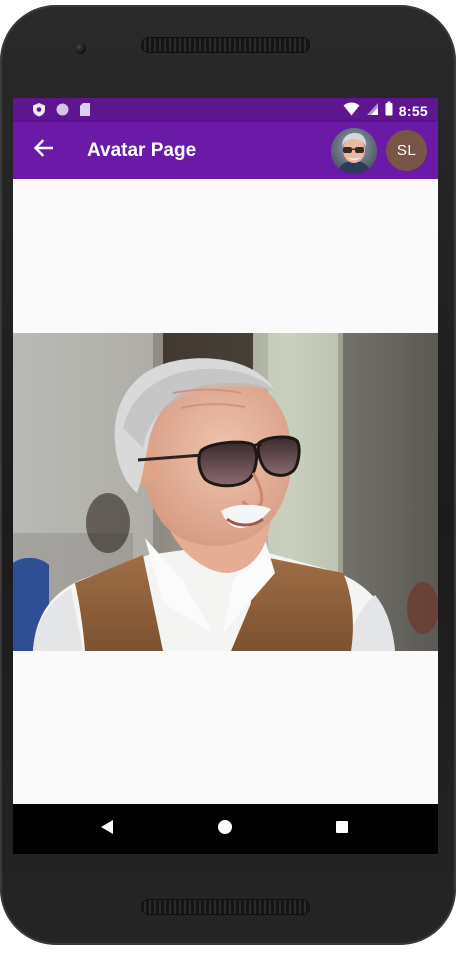 This screenshot has width=459, height=954. I want to click on recents-square-icon, so click(342, 829).